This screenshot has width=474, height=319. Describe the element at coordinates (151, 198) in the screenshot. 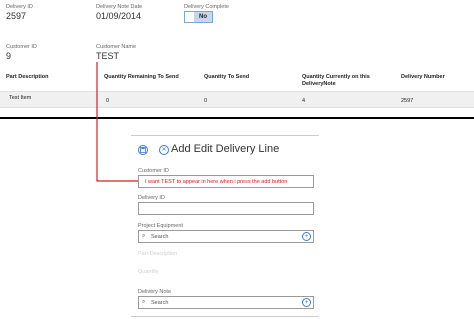

I see `dialog-delivery-id-label: Delivery ID` at that location.